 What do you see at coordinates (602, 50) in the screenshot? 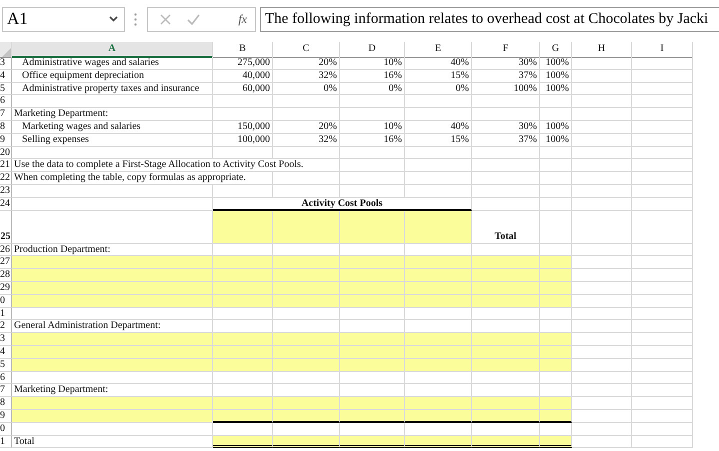
I see `column-header: H` at bounding box center [602, 50].